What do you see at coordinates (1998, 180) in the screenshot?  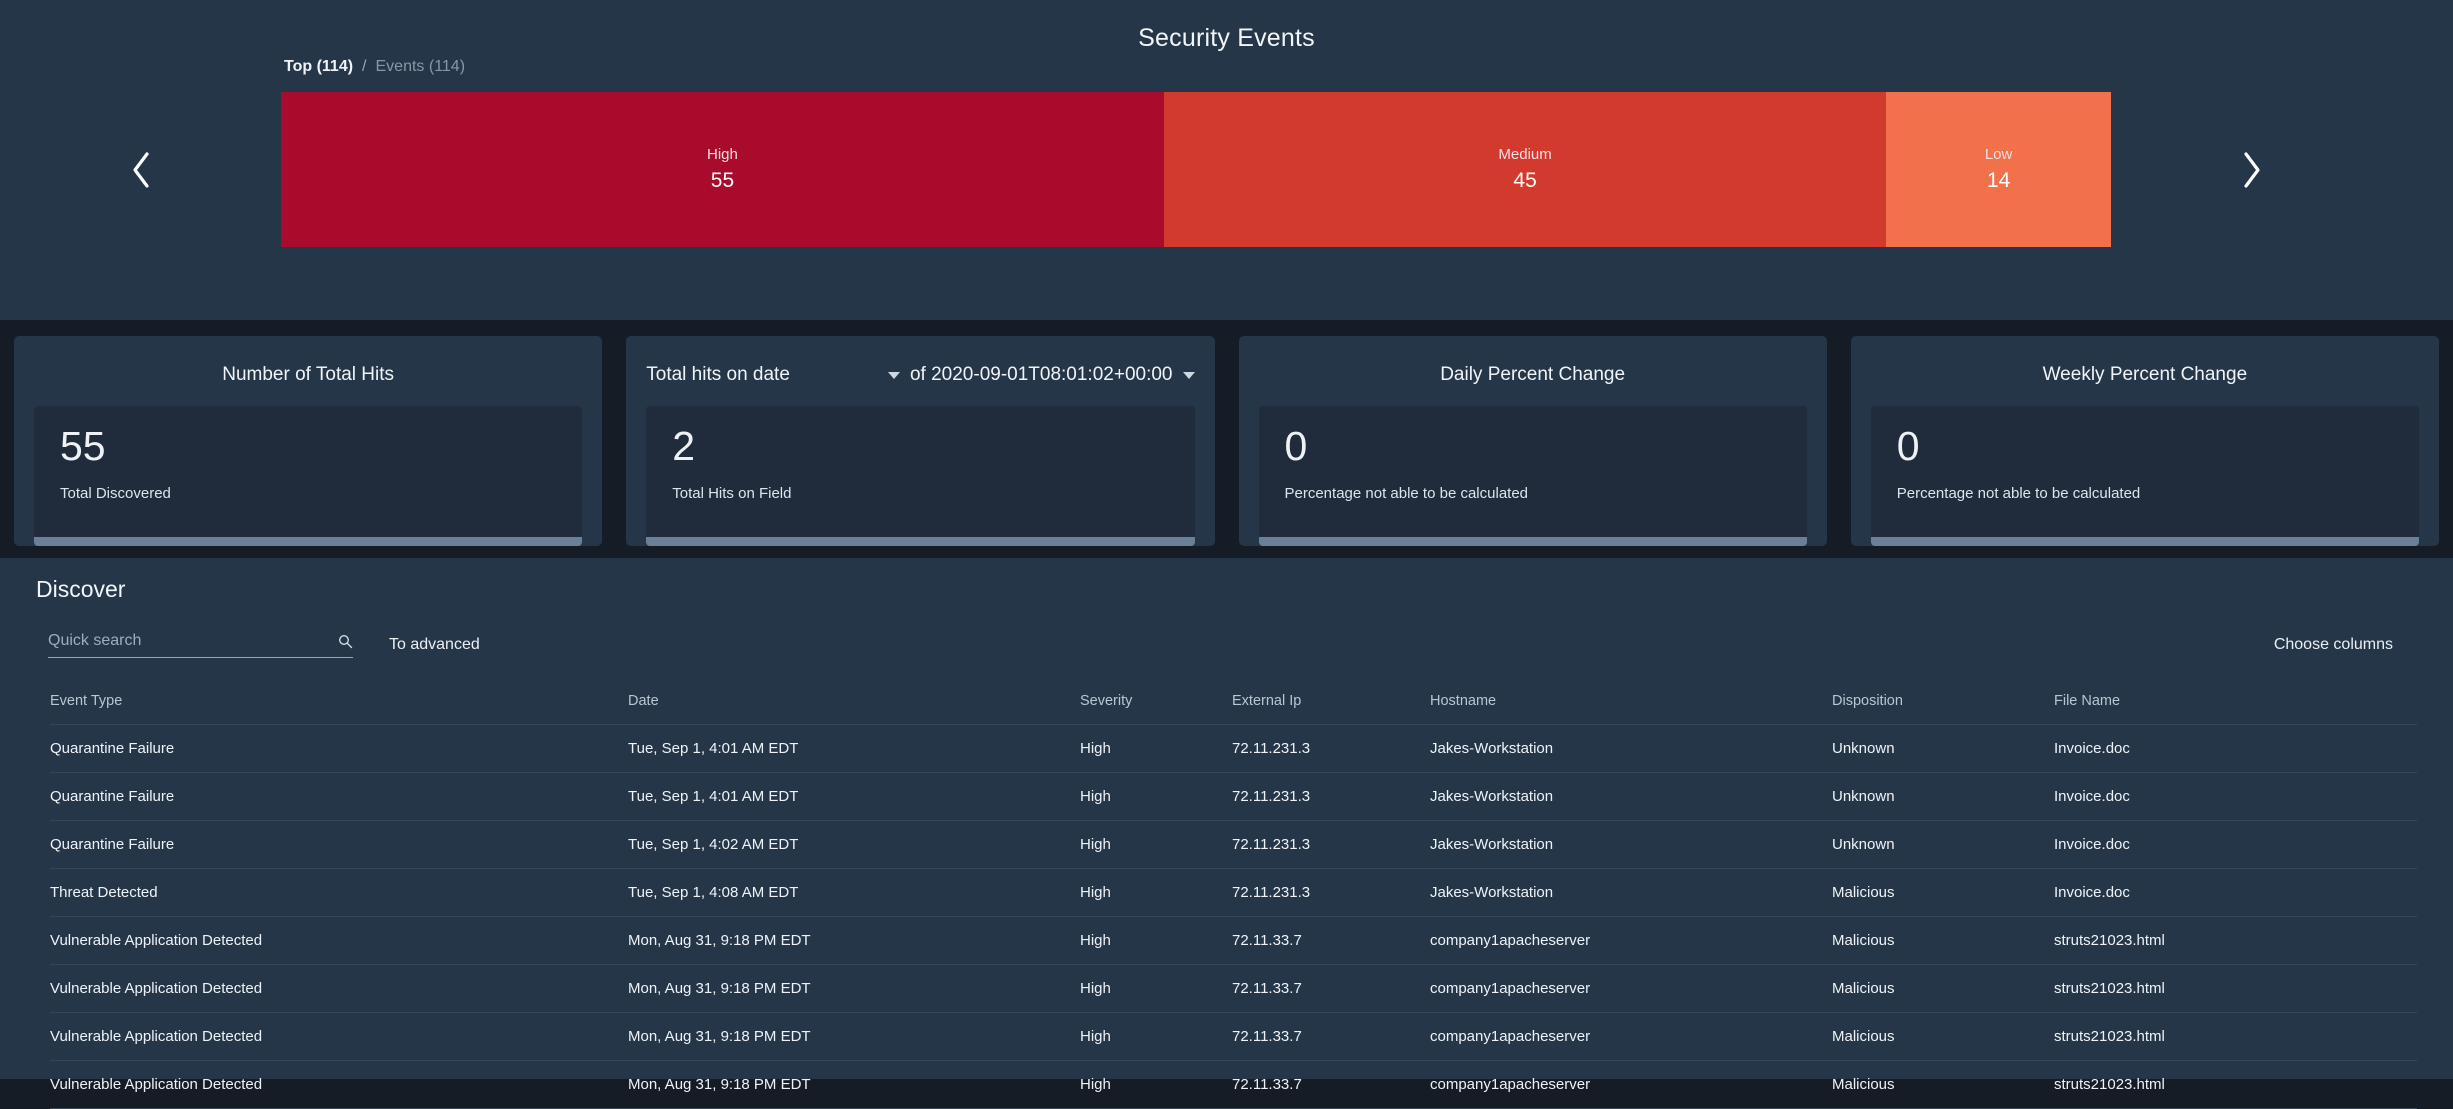 I see `severity-segment-value: 14` at bounding box center [1998, 180].